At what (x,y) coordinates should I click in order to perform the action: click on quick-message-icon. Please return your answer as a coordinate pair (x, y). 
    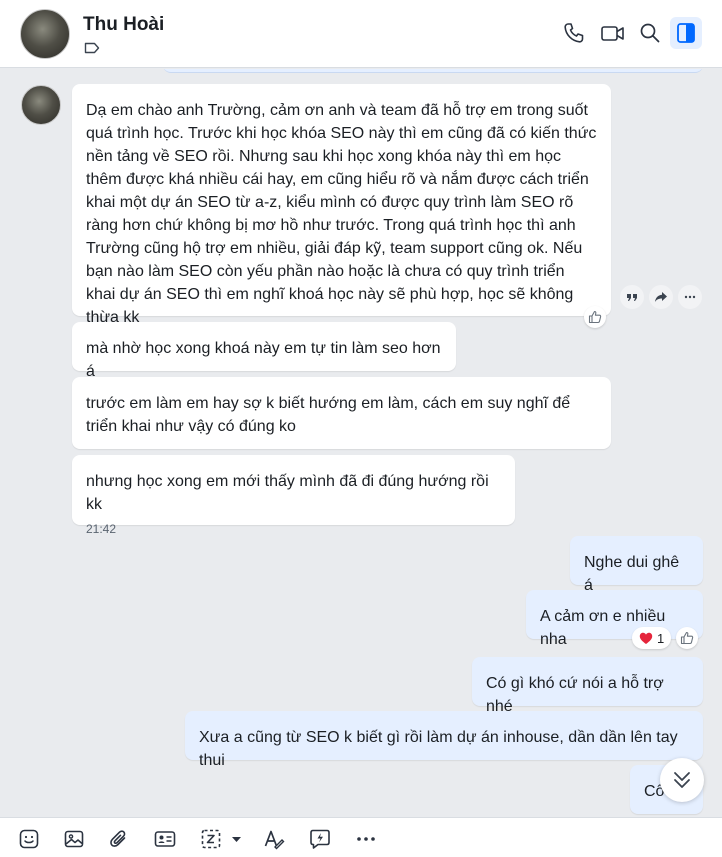
    Looking at the image, I should click on (320, 839).